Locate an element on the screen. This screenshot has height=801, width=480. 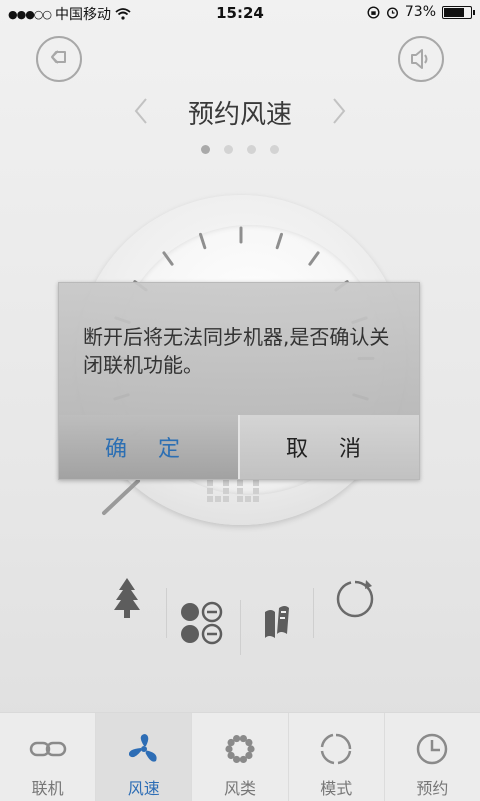
four-circles-icon is located at coordinates (201, 623).